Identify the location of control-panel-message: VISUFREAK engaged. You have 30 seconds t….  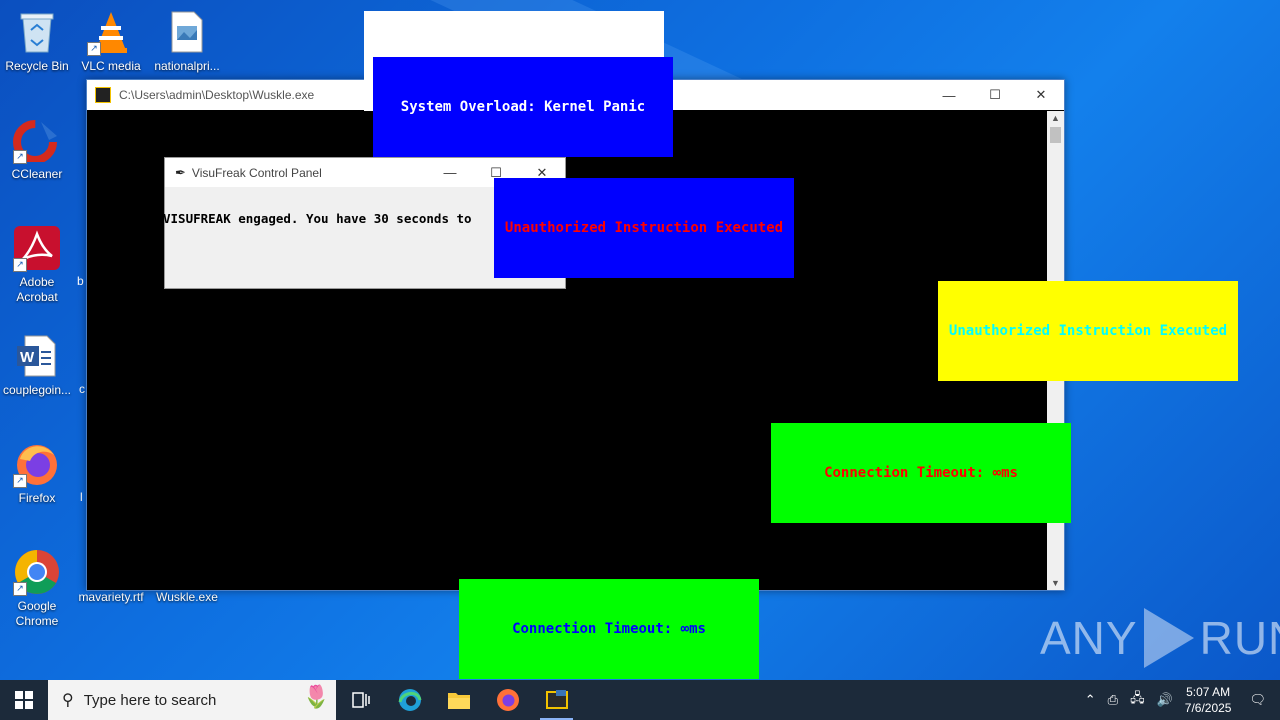
(317, 218).